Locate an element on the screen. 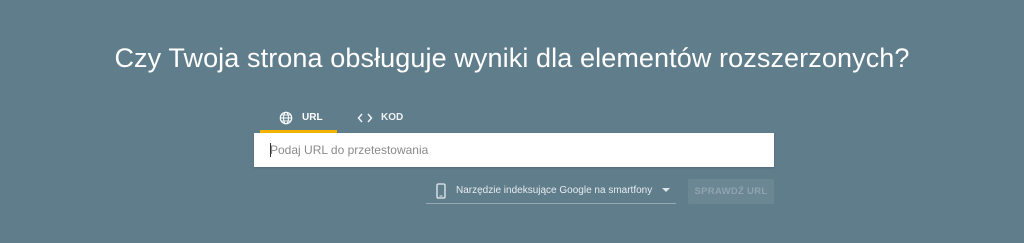  smartphone-icon is located at coordinates (441, 191).